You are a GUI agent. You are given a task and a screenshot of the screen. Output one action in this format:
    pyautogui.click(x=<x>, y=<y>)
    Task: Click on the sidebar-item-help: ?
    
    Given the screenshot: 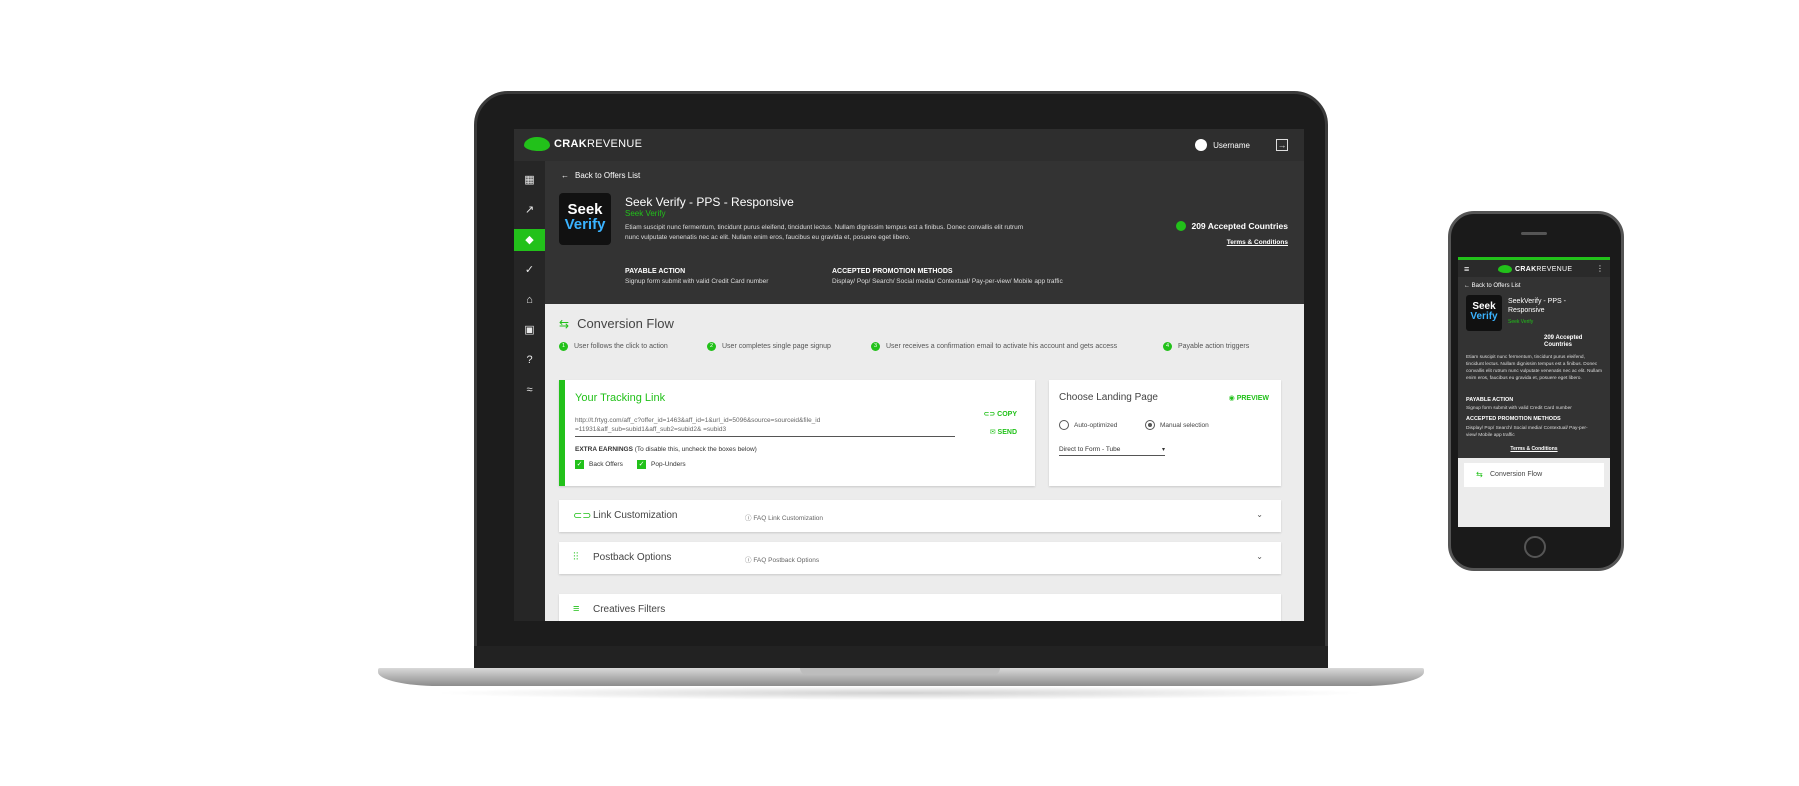 What is the action you would take?
    pyautogui.click(x=529, y=360)
    